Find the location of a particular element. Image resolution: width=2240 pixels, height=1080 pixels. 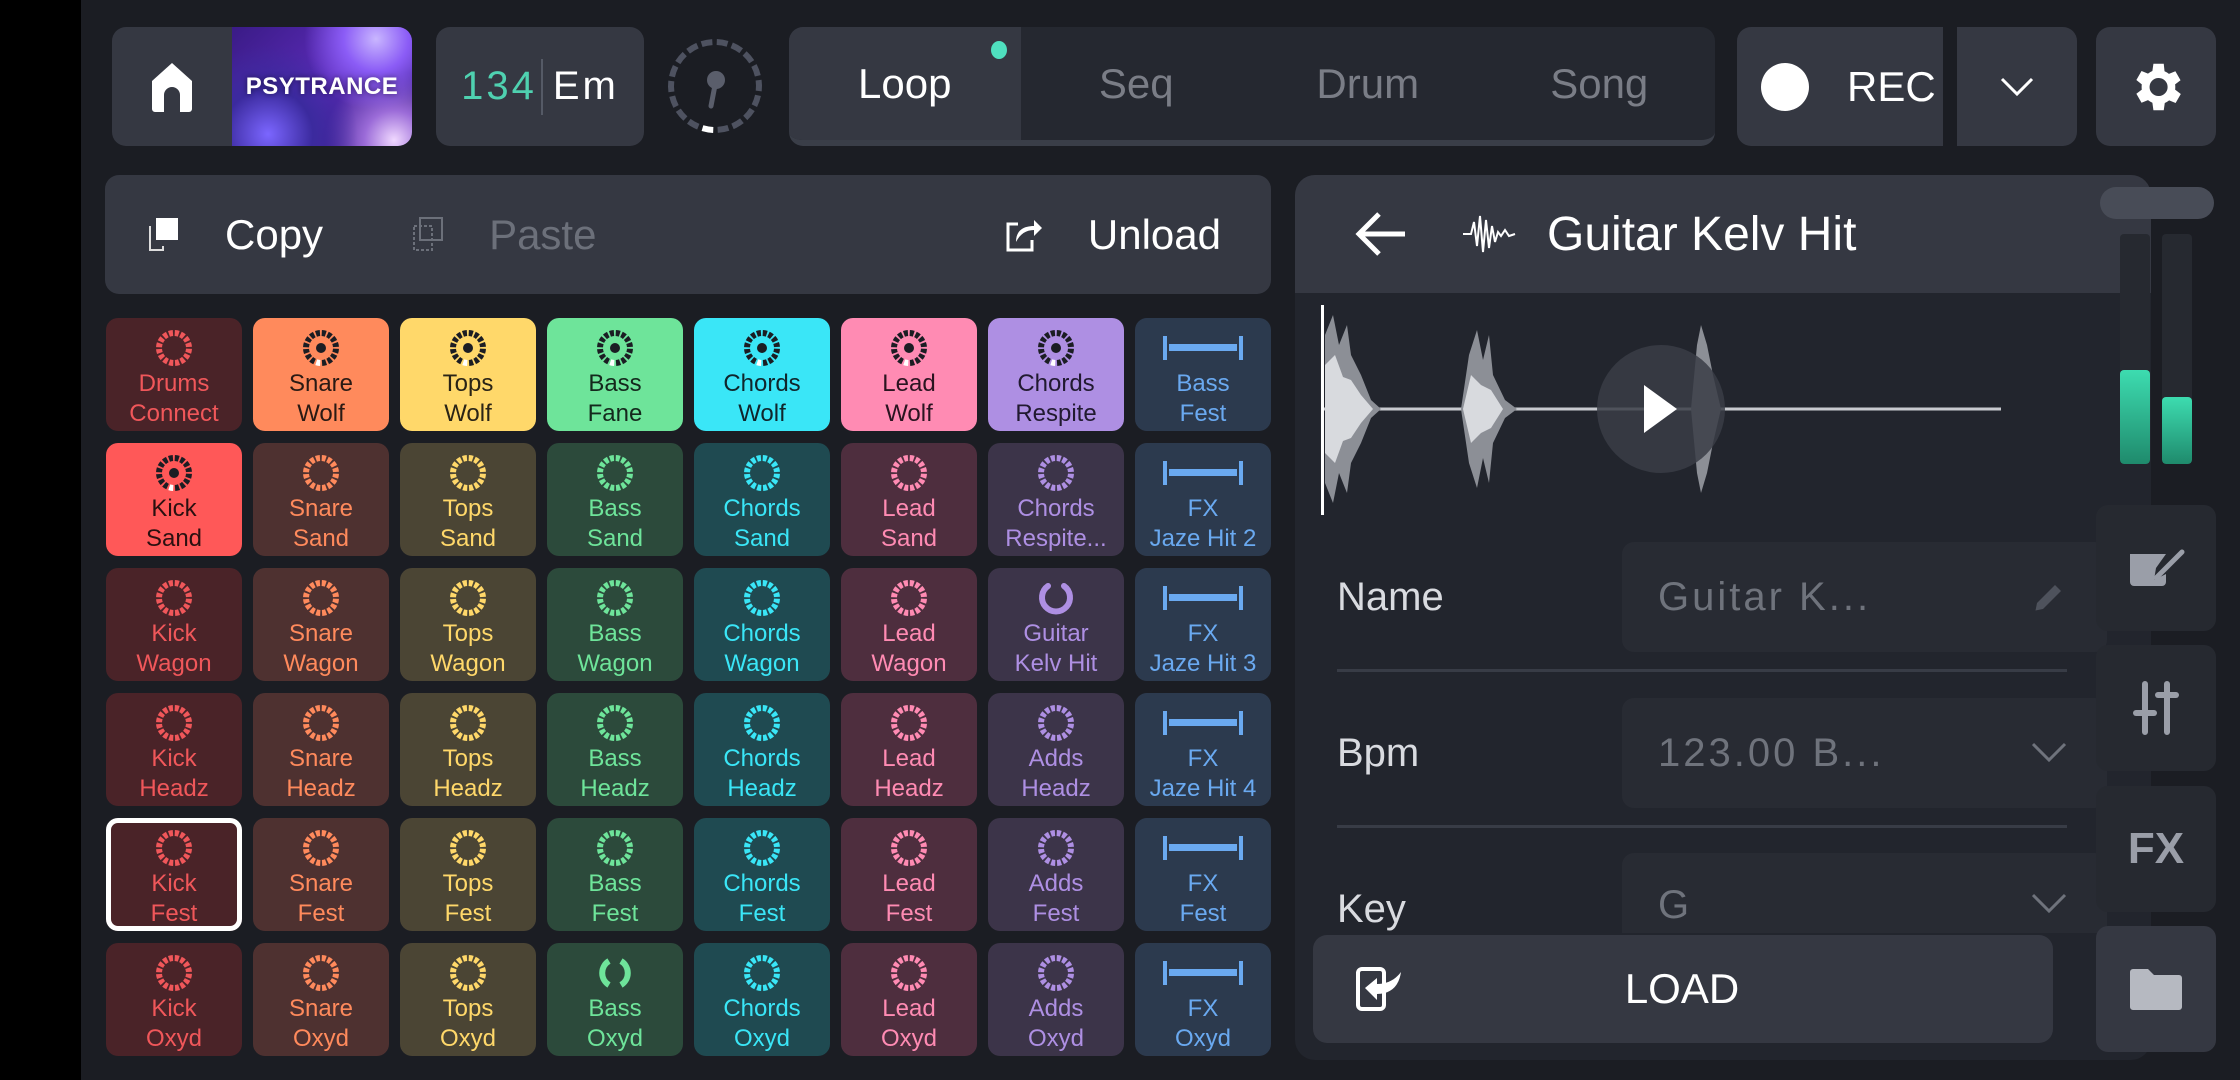

pad: Kick Sand is located at coordinates (174, 499).